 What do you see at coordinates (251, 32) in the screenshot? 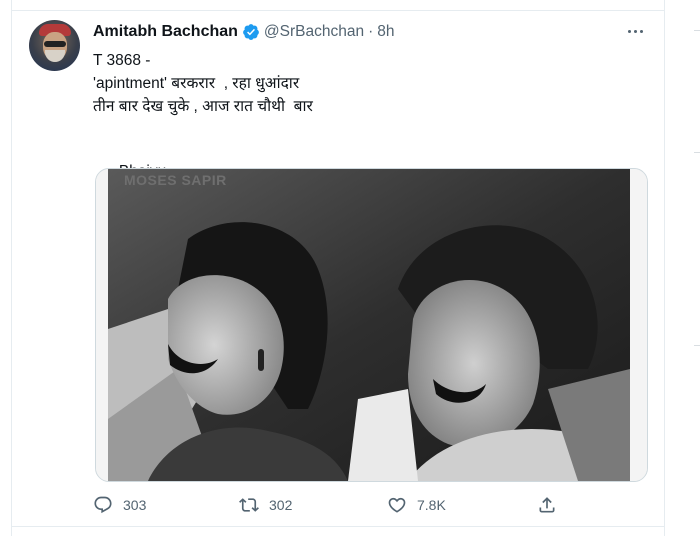
I see `verified-badge-icon` at bounding box center [251, 32].